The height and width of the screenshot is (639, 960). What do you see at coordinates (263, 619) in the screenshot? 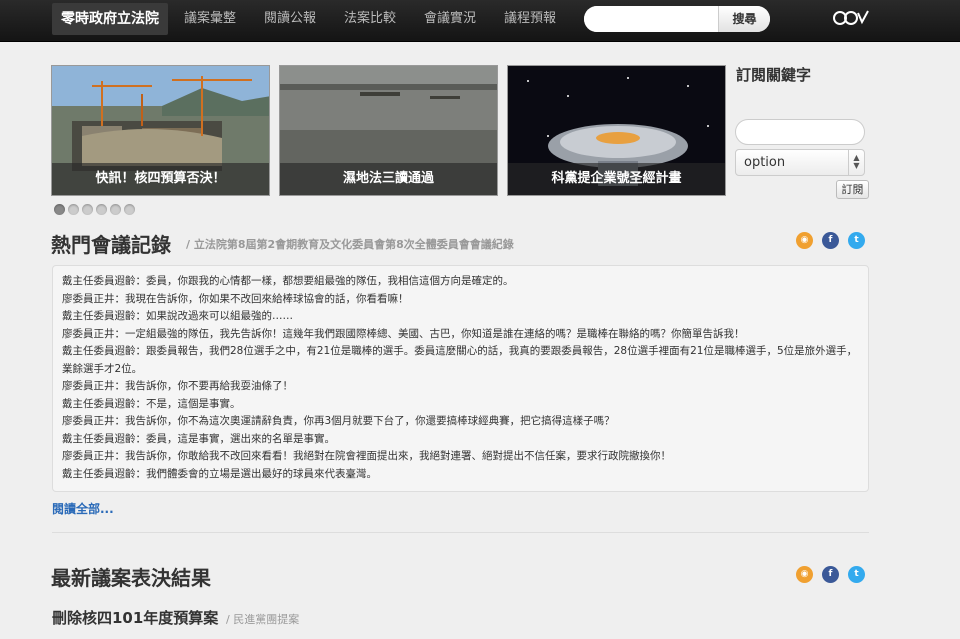
I see `bill-subtitle: / 民進黨團提案` at bounding box center [263, 619].